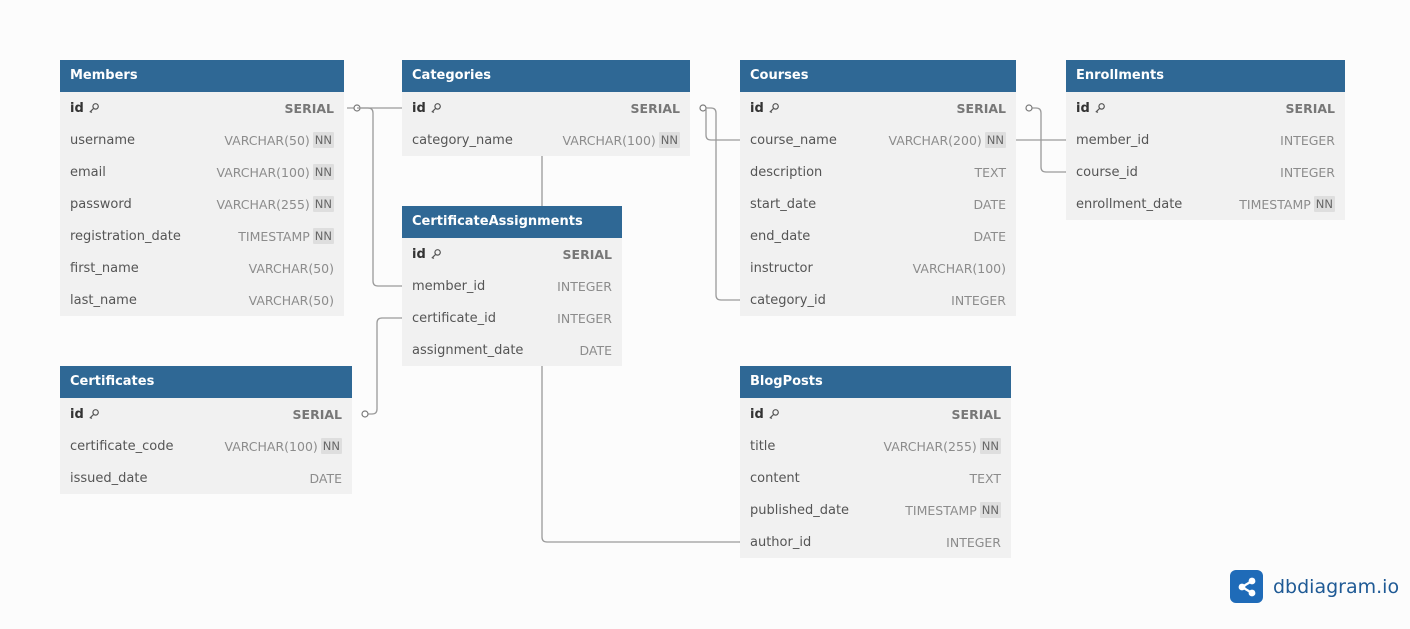  Describe the element at coordinates (875, 478) in the screenshot. I see `column-row-content: content TEXT` at that location.